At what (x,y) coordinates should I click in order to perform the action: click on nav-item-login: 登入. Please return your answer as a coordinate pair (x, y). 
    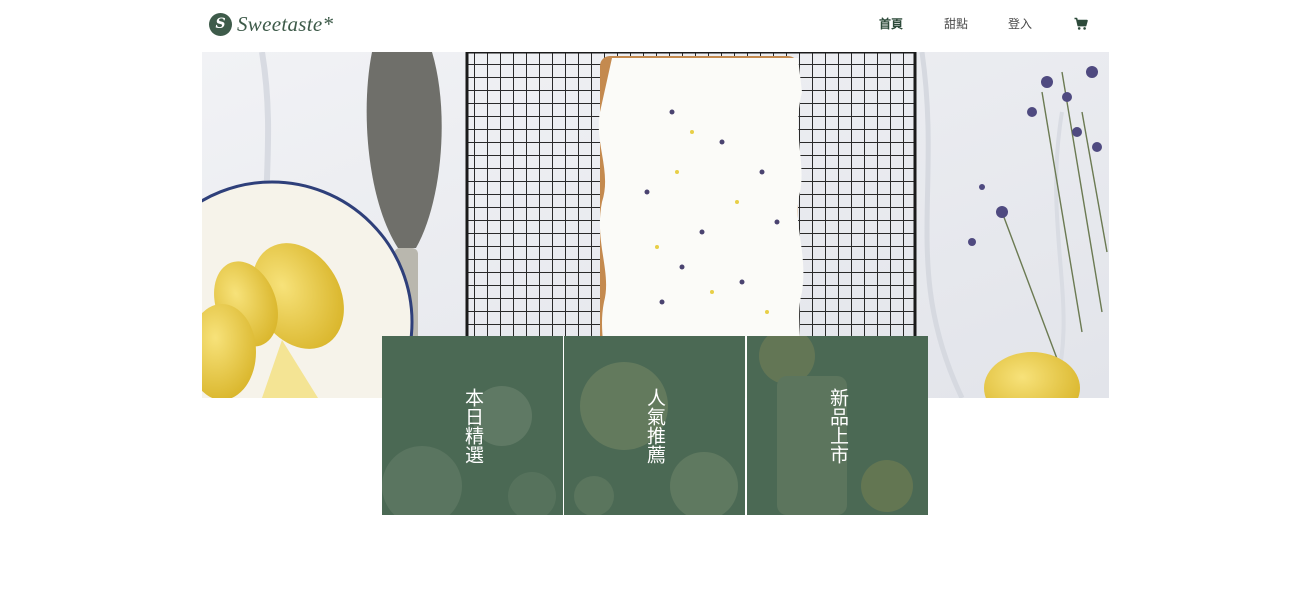
    Looking at the image, I should click on (1020, 24).